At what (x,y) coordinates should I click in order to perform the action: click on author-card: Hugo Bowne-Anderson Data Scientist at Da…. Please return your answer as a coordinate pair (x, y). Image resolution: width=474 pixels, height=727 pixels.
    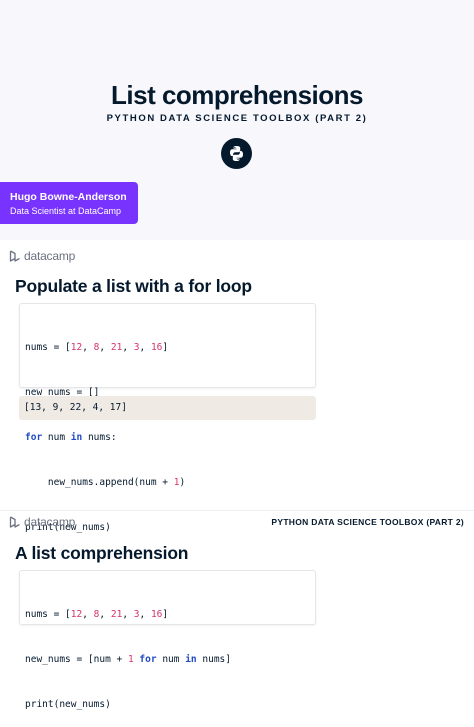
    Looking at the image, I should click on (69, 203).